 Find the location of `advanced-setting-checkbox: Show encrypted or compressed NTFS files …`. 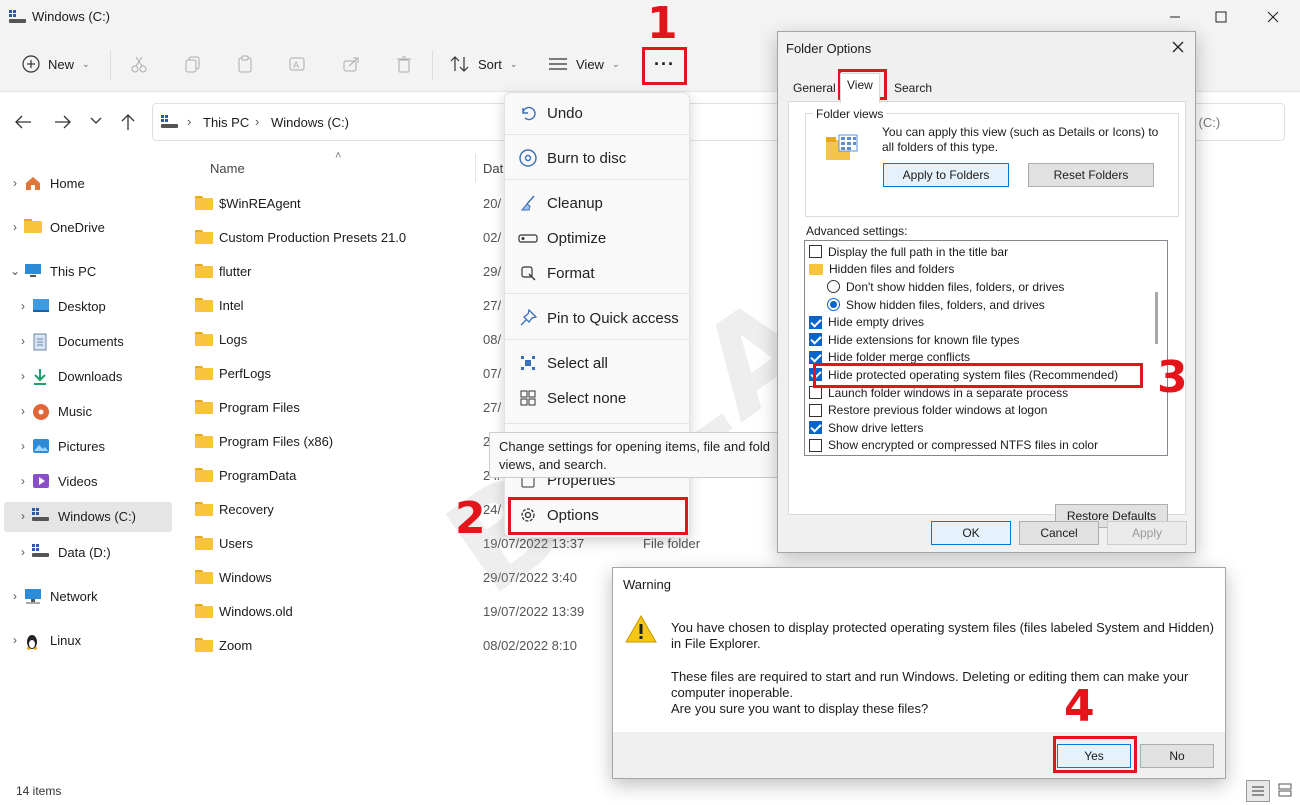

advanced-setting-checkbox: Show encrypted or compressed NTFS files … is located at coordinates (953, 446).